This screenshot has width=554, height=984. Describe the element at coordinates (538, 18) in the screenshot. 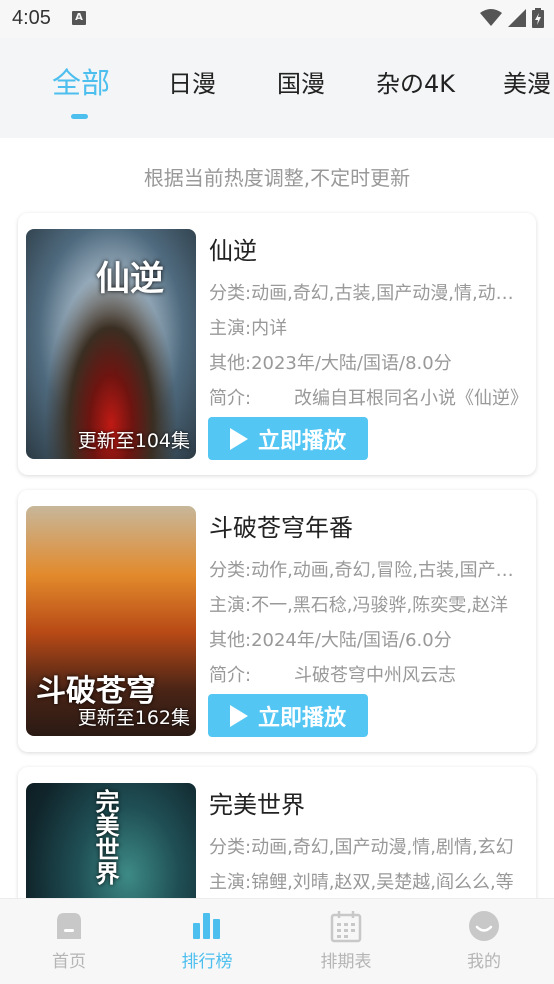

I see `battery-icon` at that location.